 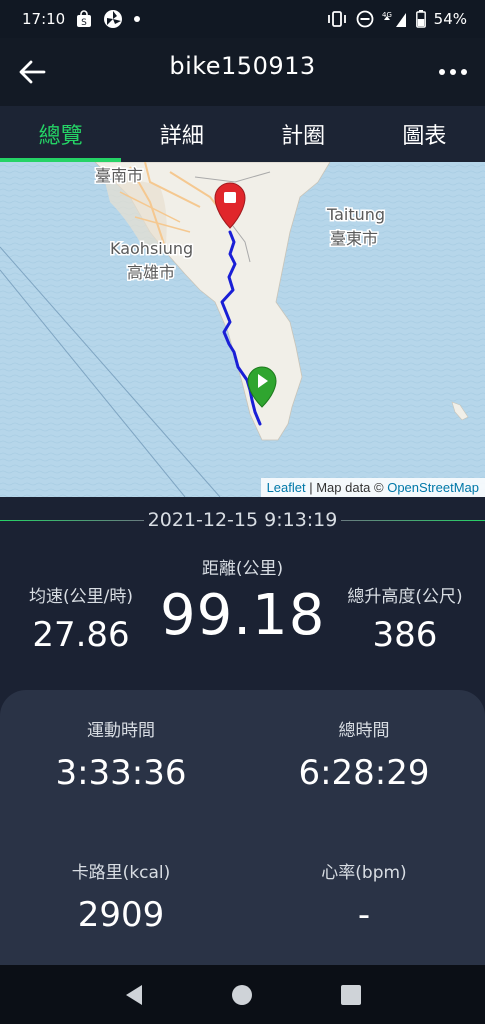 I want to click on status-bar: 17:10 S 4G 54%, so click(x=242, y=19).